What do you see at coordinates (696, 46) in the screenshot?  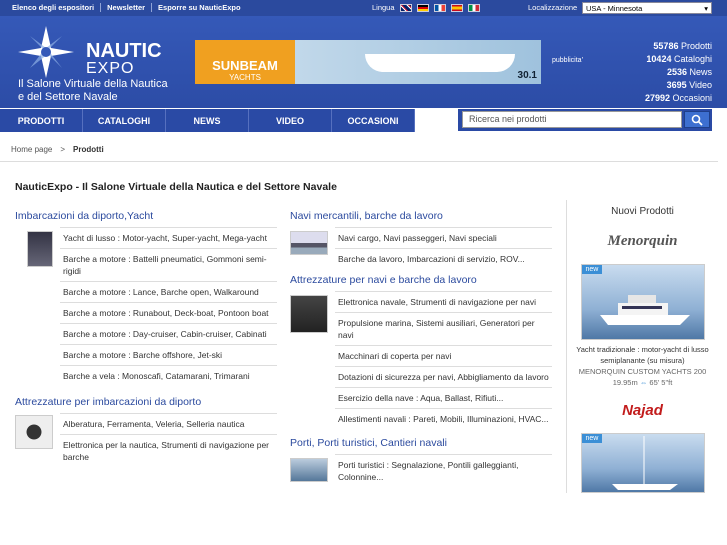 I see `stat-label: Prodotti` at bounding box center [696, 46].